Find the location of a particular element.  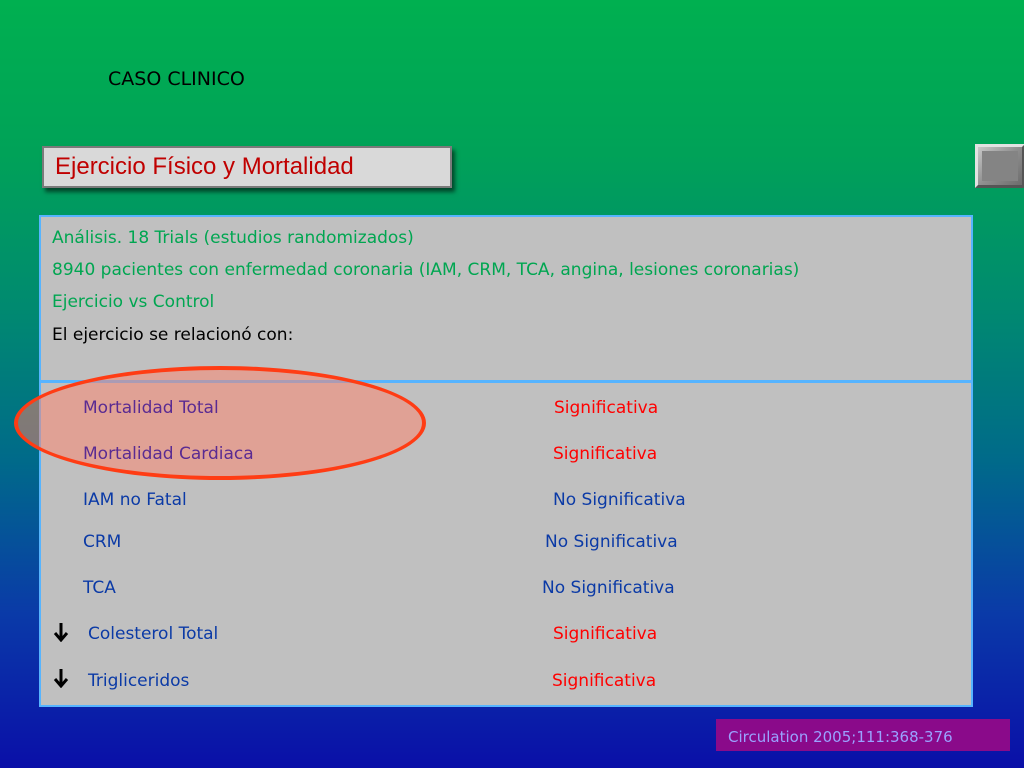

conclusion-intro-line: El ejercicio se relacionó con: is located at coordinates (173, 335).